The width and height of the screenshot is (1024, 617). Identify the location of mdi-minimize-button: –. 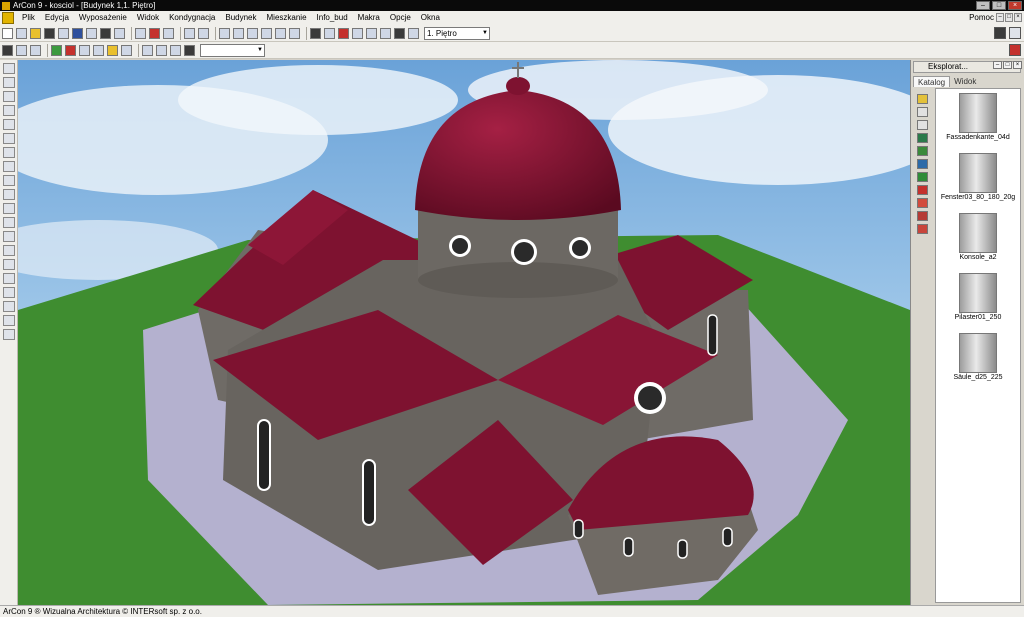
(1000, 17).